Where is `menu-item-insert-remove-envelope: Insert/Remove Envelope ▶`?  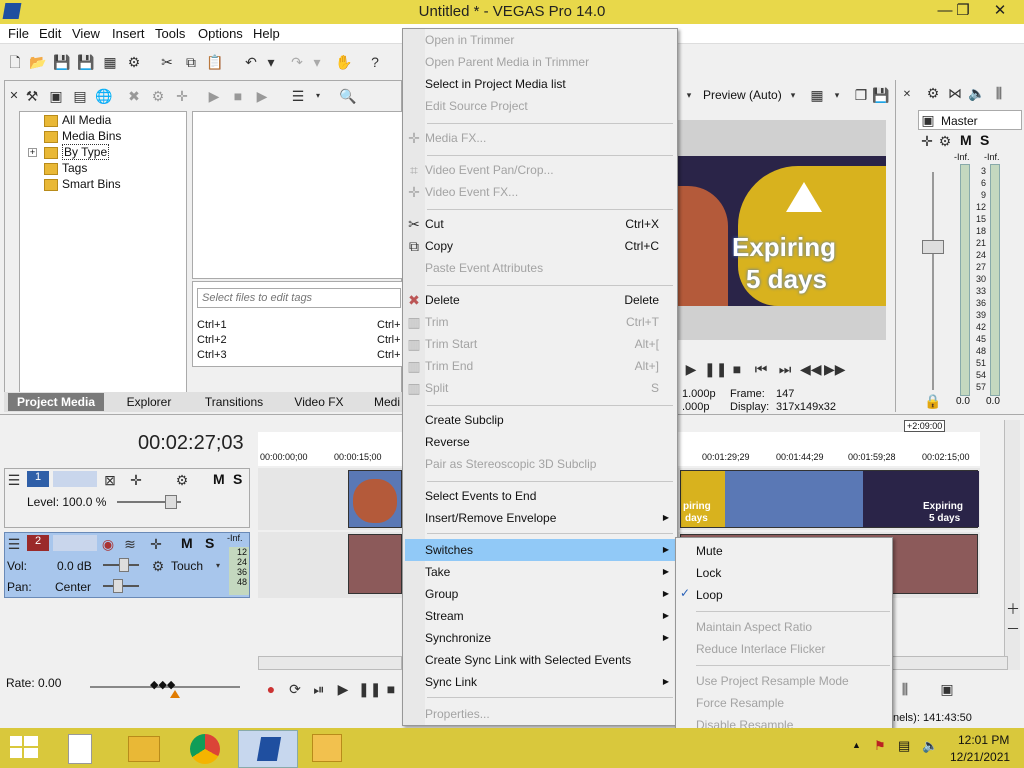 menu-item-insert-remove-envelope: Insert/Remove Envelope ▶ is located at coordinates (550, 518).